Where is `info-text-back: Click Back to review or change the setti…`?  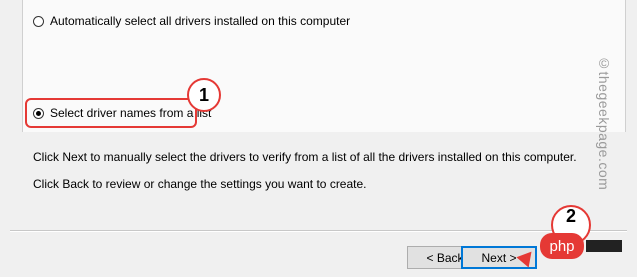
info-text-back: Click Back to review or change the setti… is located at coordinates (200, 184).